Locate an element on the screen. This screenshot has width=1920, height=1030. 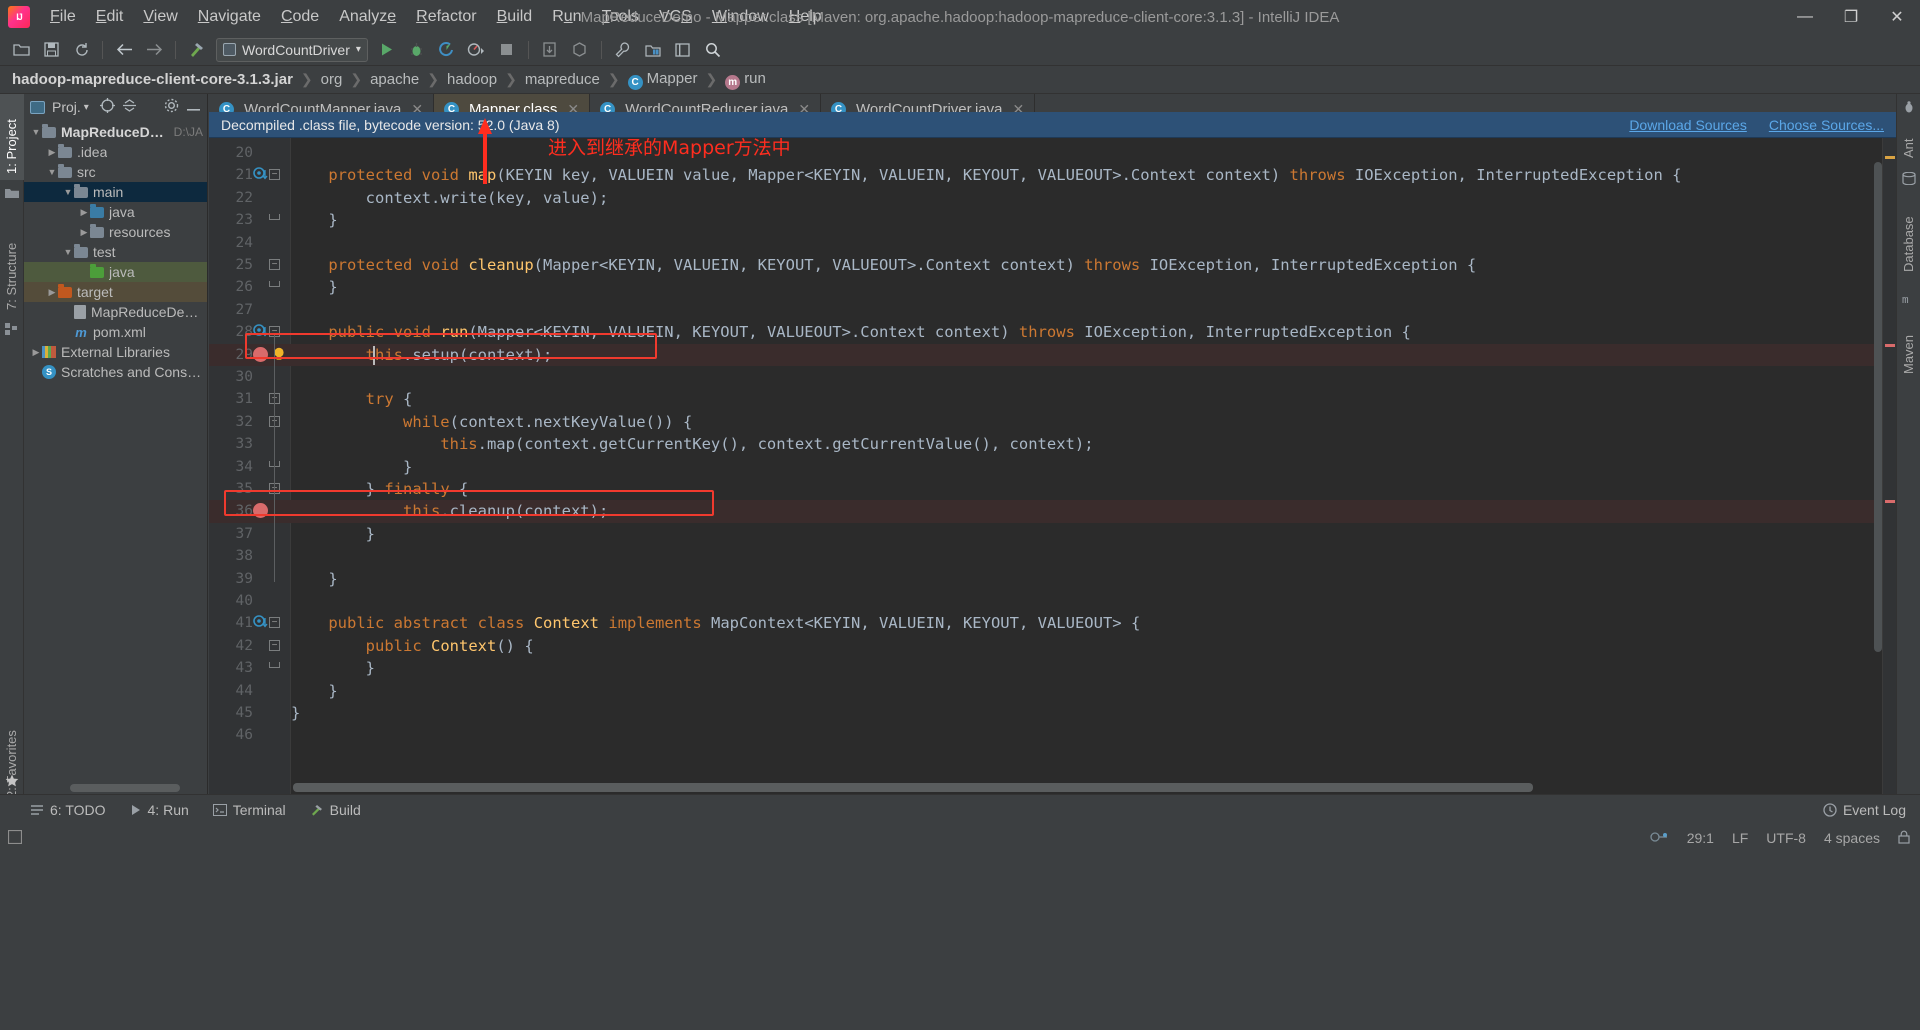
gear-icon is located at coordinates (171, 107).